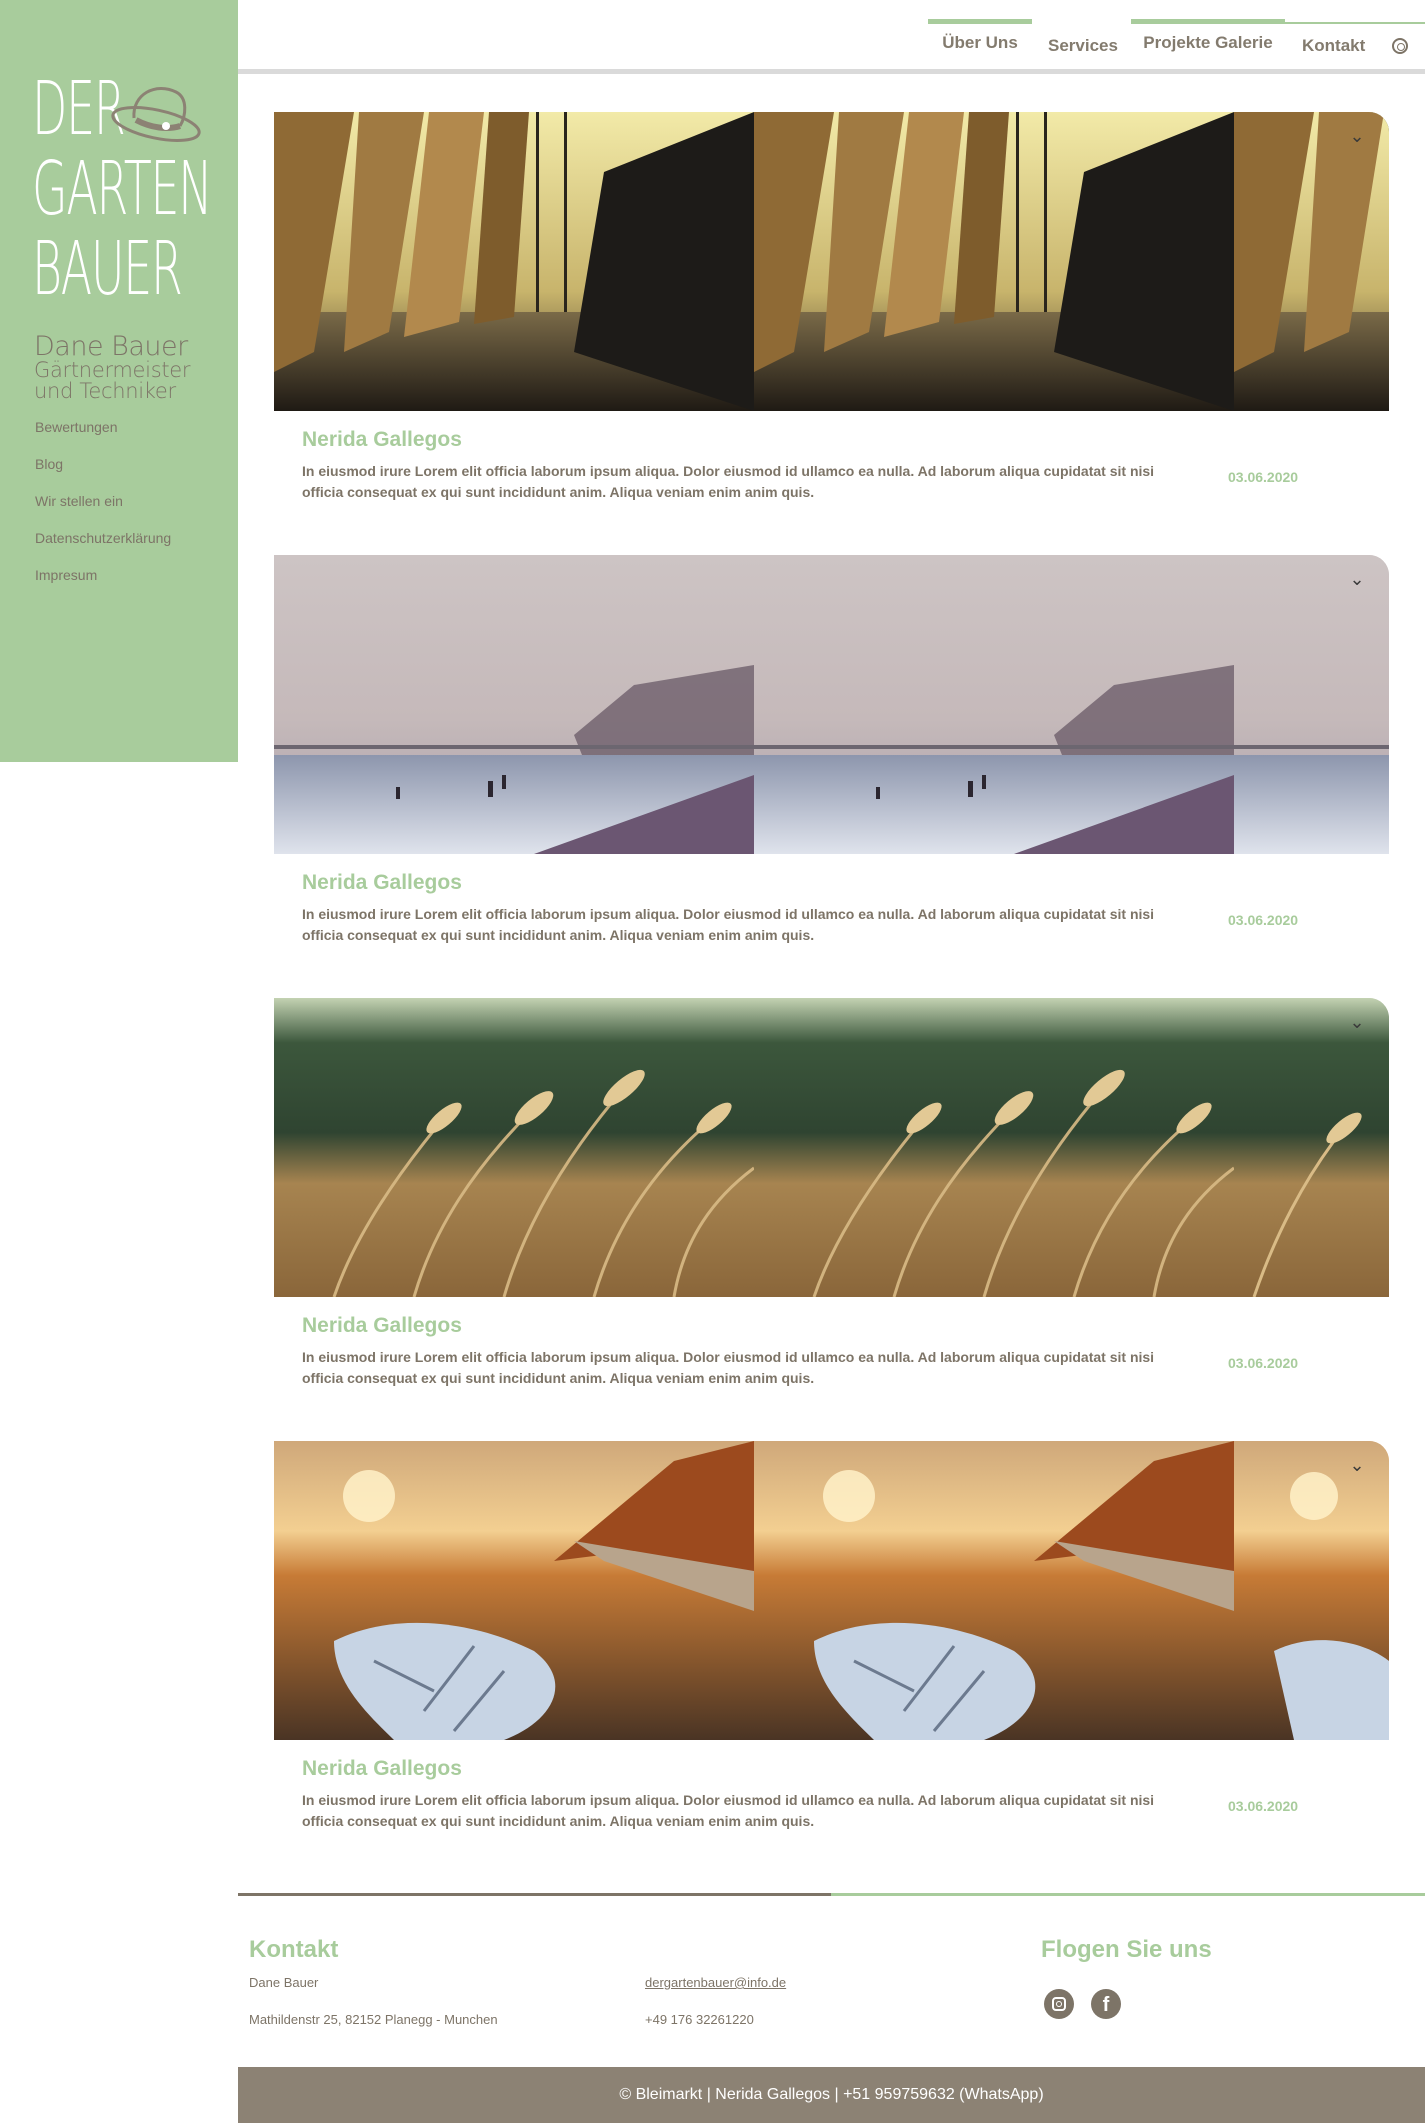 The width and height of the screenshot is (1425, 2123). What do you see at coordinates (103, 473) in the screenshot?
I see `sidebar-item-blog: Blog` at bounding box center [103, 473].